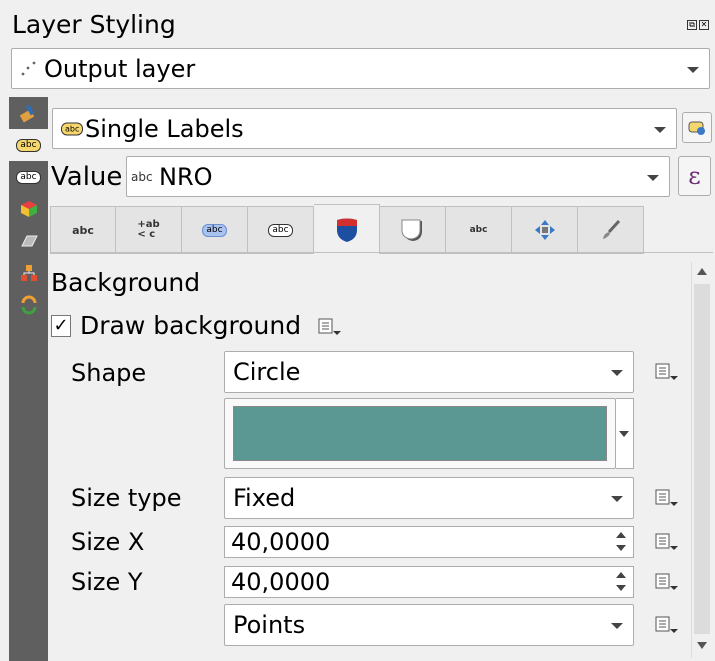  Describe the element at coordinates (621, 542) in the screenshot. I see `size-x-stepper` at that location.